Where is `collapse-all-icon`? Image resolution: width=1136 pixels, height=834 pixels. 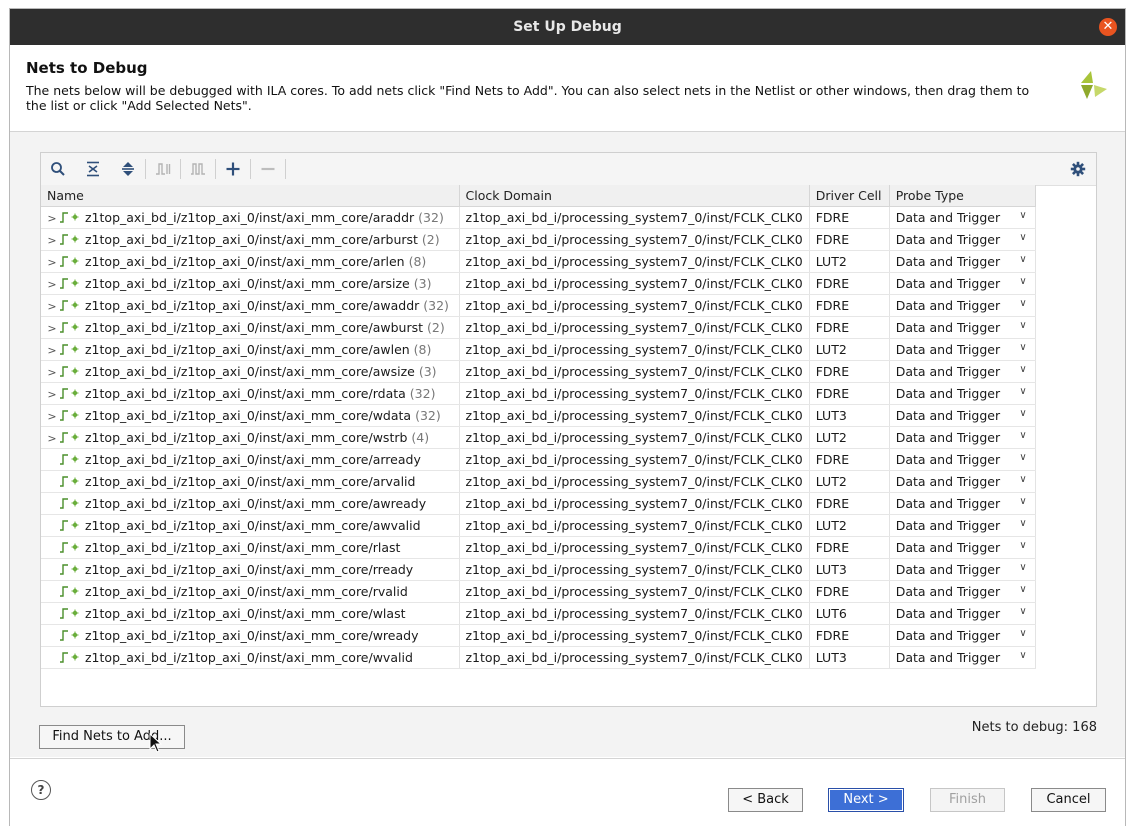
collapse-all-icon is located at coordinates (93, 169).